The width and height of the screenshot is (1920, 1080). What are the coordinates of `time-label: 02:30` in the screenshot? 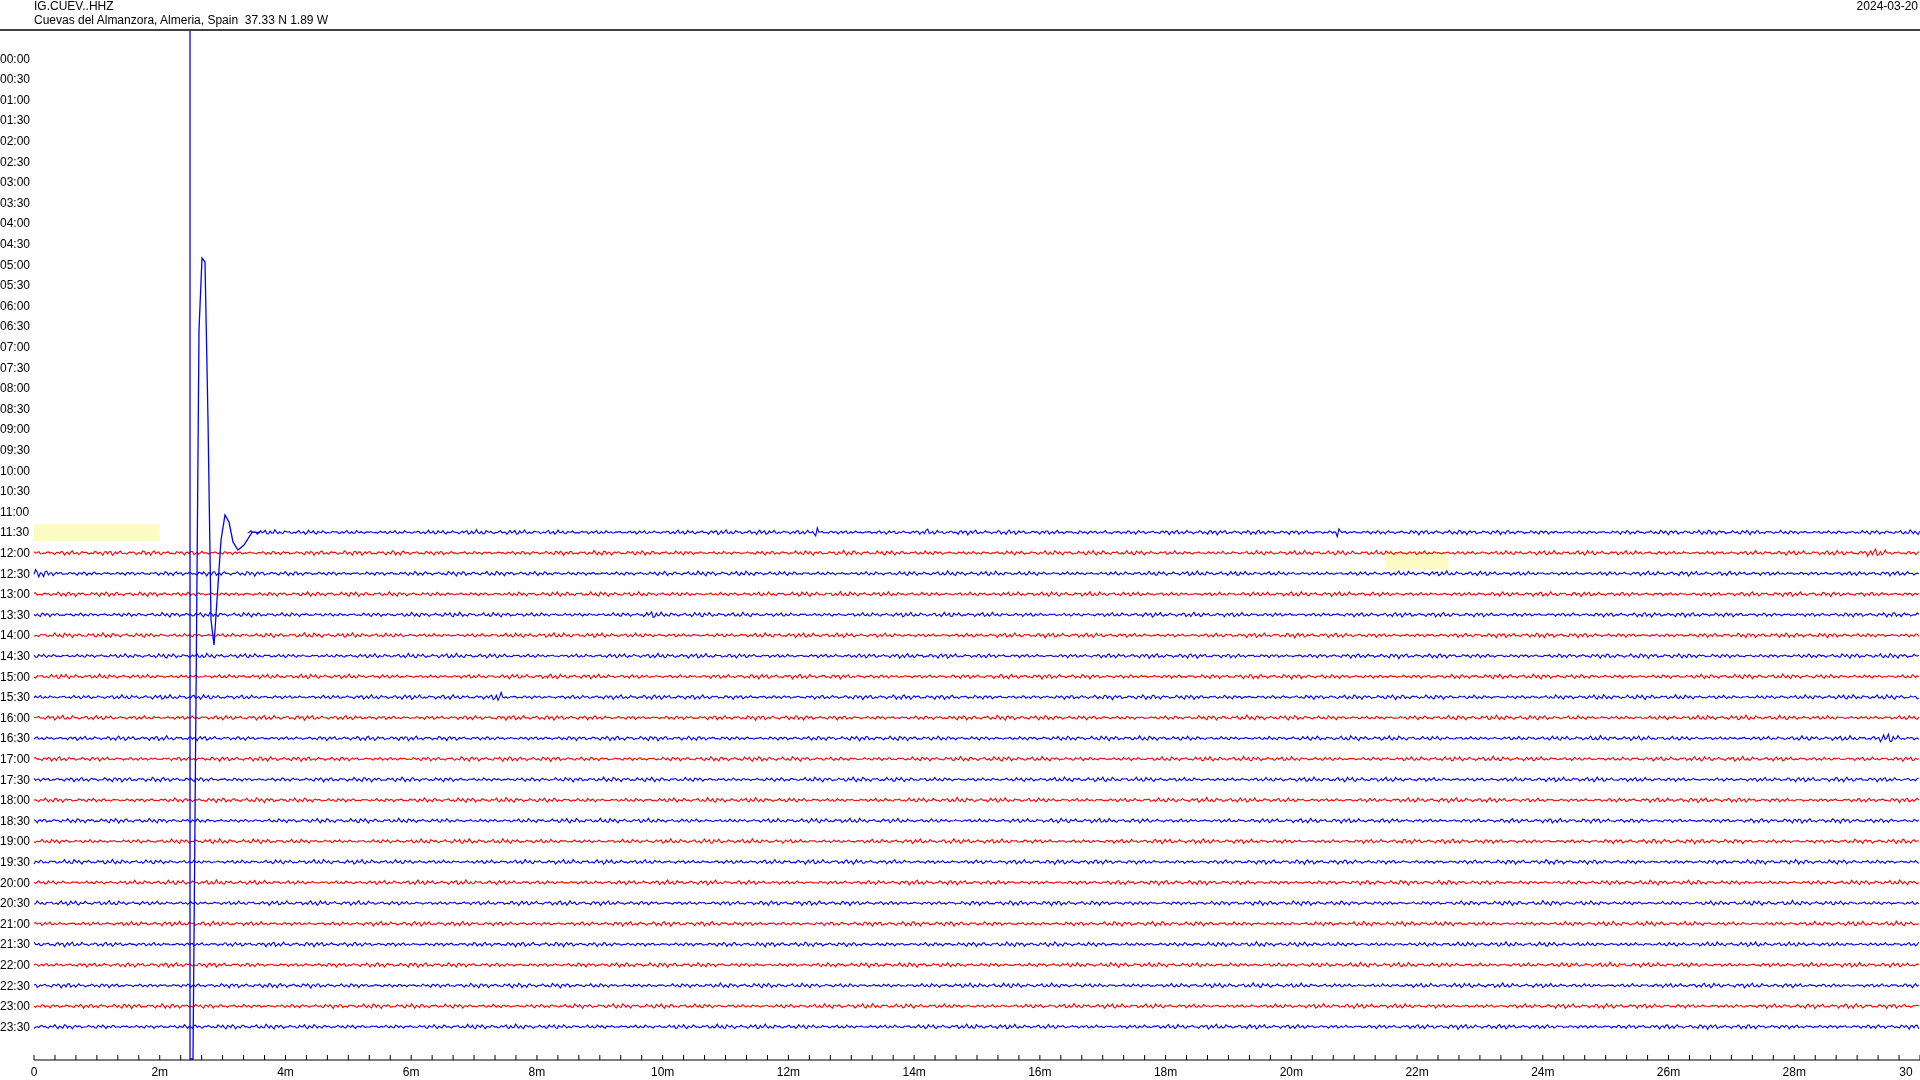 It's located at (15, 161).